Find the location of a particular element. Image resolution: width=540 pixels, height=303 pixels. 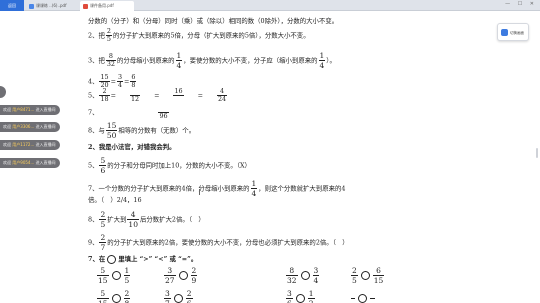

judge-8: 8、 2 5 扩大到 4 10 后分数扩大2倍。（ ） is located at coordinates (146, 219).